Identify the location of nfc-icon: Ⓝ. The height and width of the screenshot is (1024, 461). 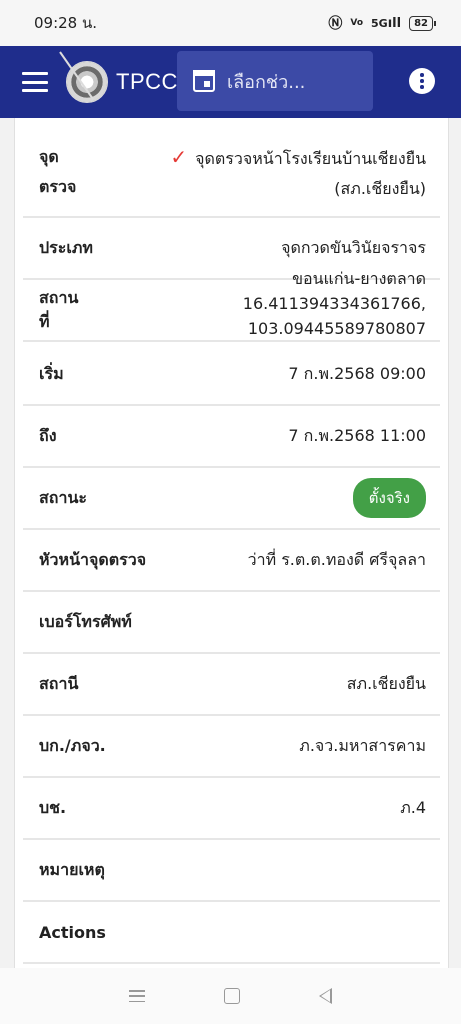
(335, 24).